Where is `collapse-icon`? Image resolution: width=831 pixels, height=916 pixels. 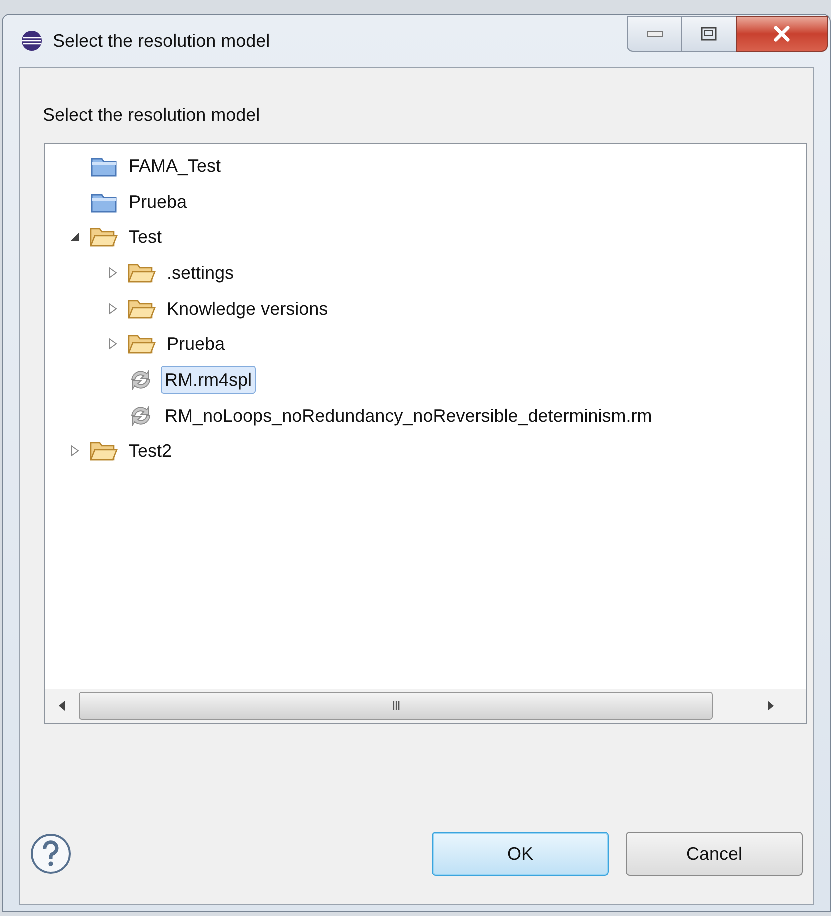
collapse-icon is located at coordinates (75, 237).